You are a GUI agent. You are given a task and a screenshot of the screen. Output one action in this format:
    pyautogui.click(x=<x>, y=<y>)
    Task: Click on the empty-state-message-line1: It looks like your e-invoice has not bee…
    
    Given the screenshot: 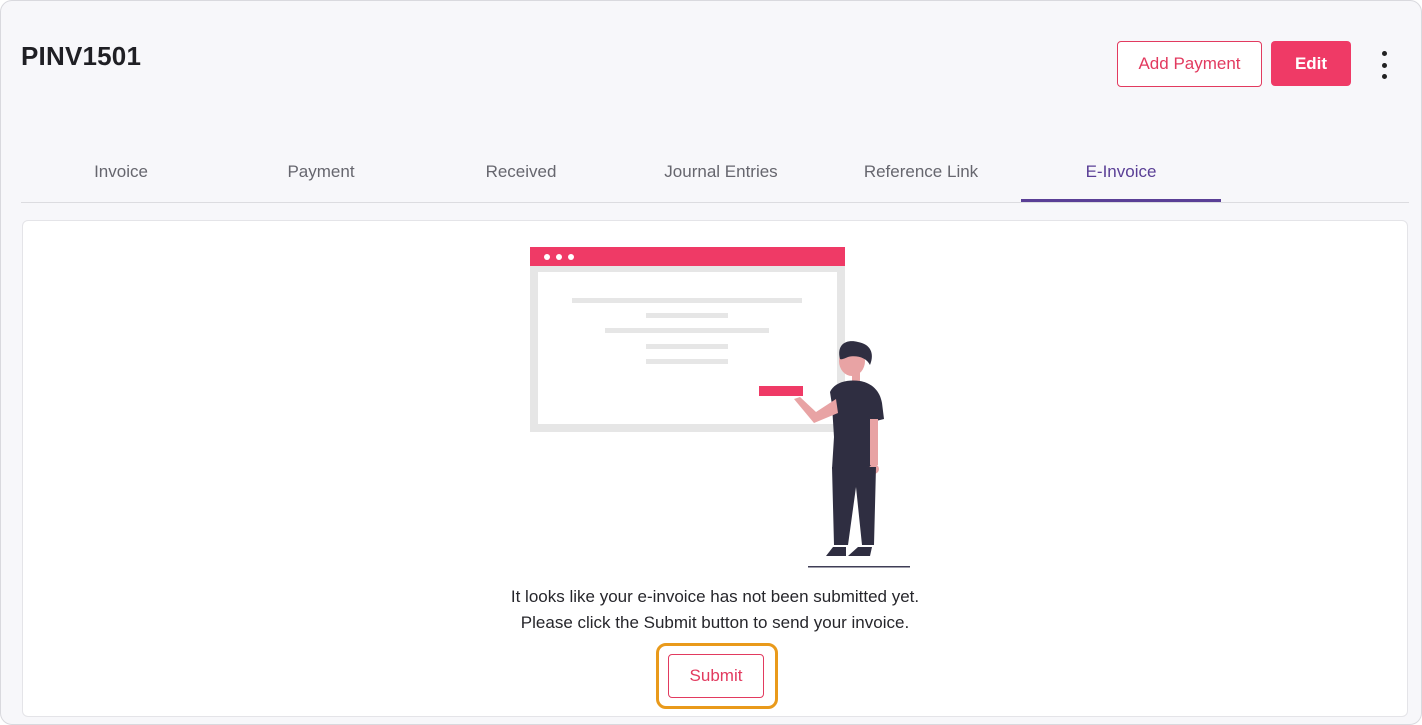 What is the action you would take?
    pyautogui.click(x=715, y=596)
    